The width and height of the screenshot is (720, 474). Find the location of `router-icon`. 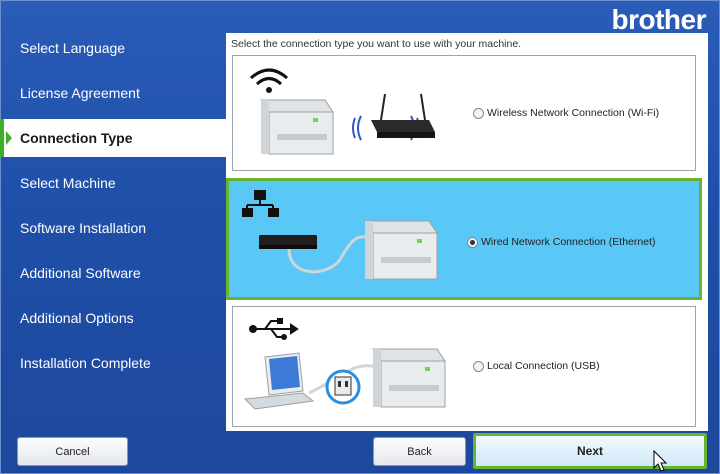

router-icon is located at coordinates (403, 115).